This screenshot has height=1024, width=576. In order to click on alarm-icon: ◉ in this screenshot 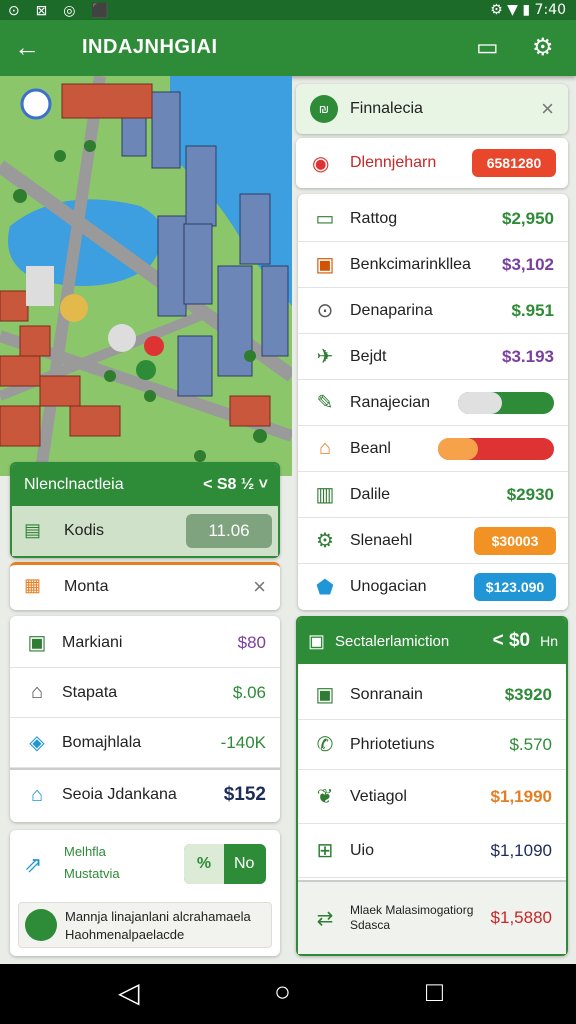, I will do `click(321, 164)`.